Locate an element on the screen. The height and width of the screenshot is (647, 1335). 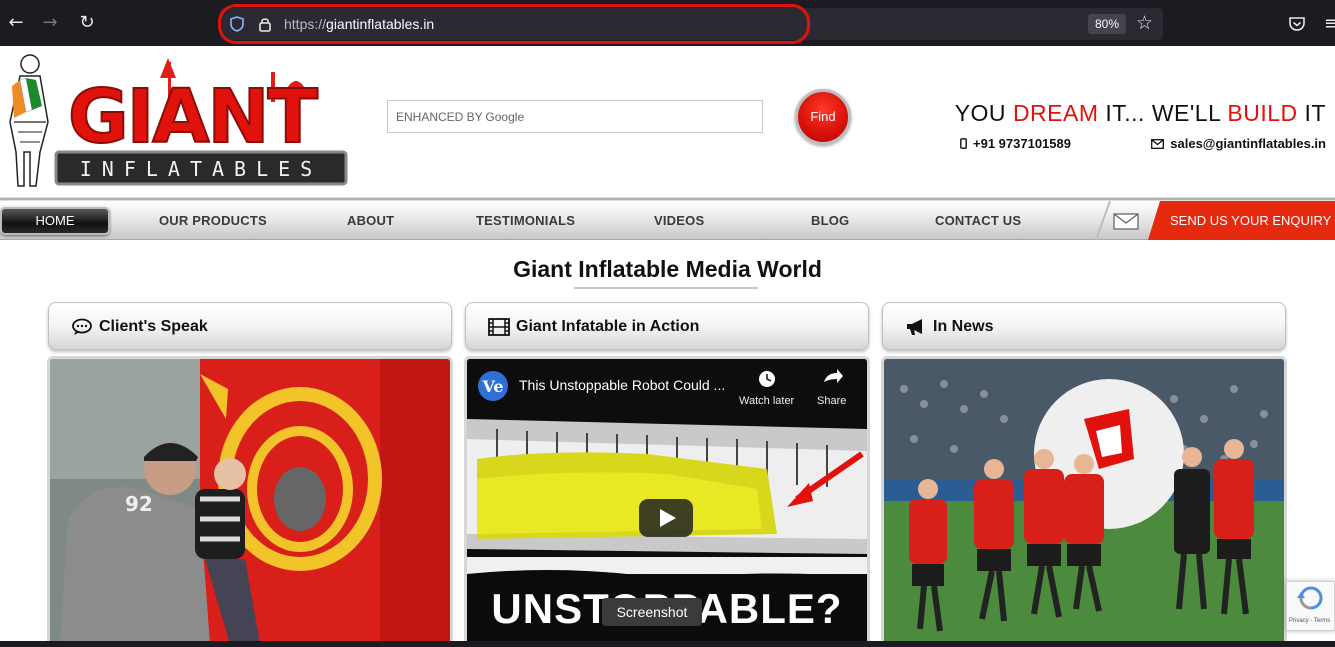
nav-our-products: OUR PRODUCTS is located at coordinates (213, 220).